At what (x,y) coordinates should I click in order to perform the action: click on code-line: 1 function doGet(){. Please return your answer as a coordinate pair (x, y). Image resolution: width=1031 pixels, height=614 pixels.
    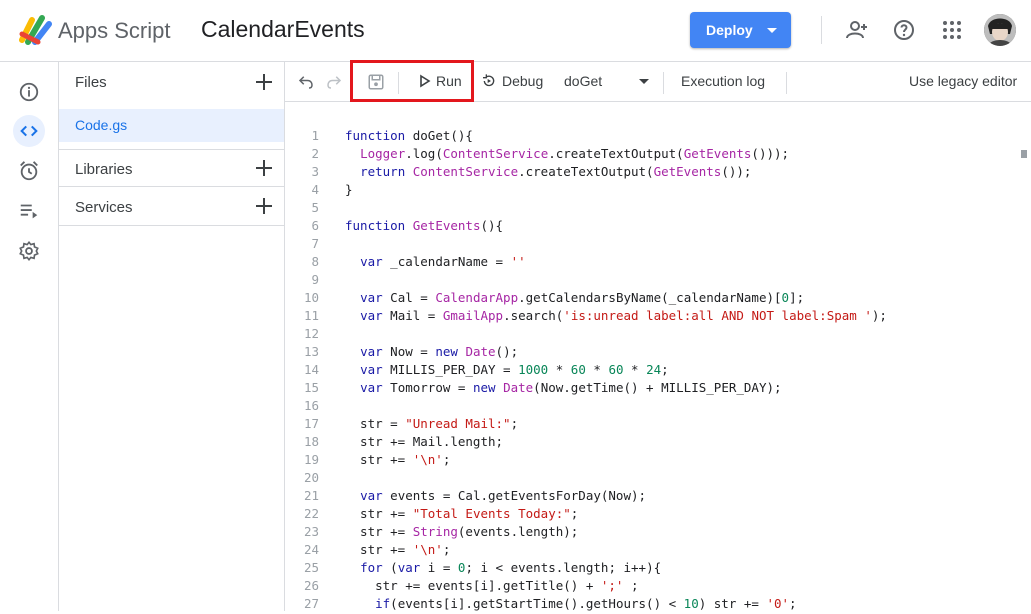
    Looking at the image, I should click on (650, 137).